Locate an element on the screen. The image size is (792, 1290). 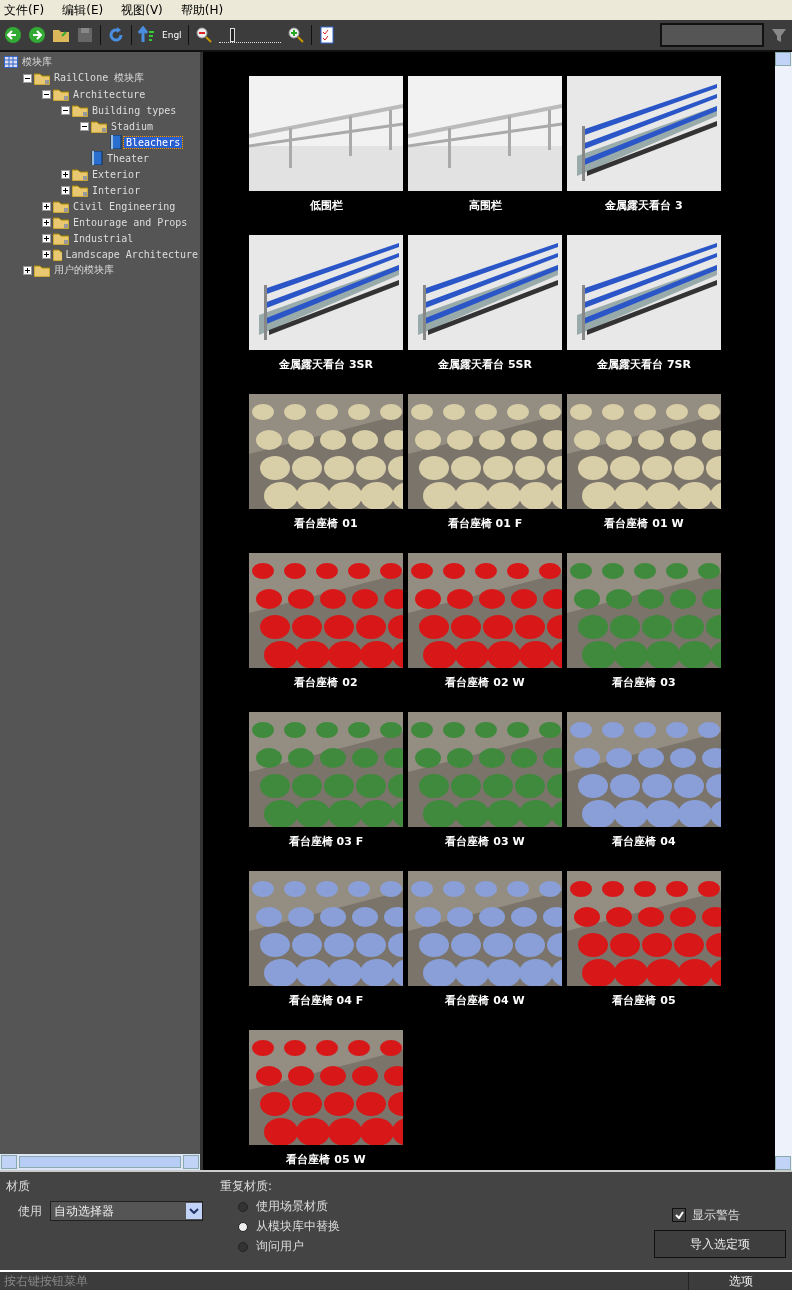
zoom-in-icon is located at coordinates (295, 35).